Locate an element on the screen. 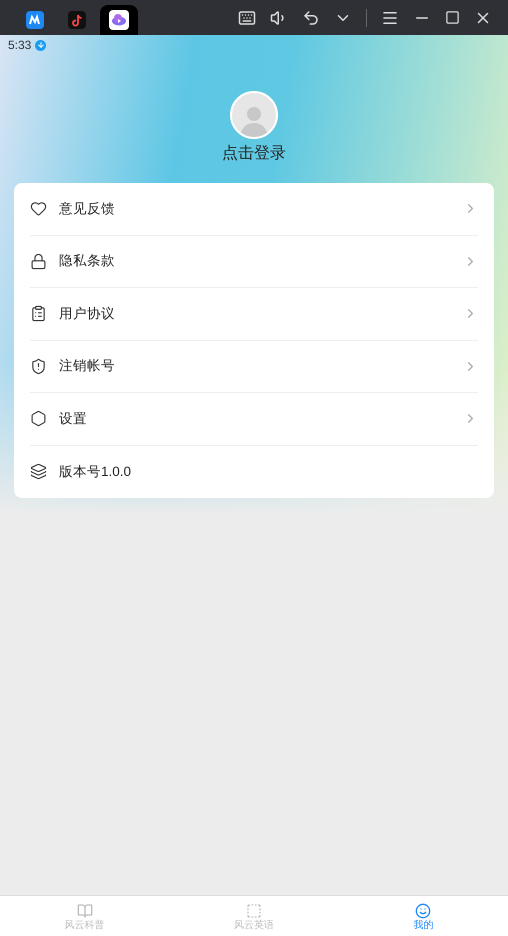 This screenshot has height=936, width=508. menu-label: 设置 is located at coordinates (73, 419).